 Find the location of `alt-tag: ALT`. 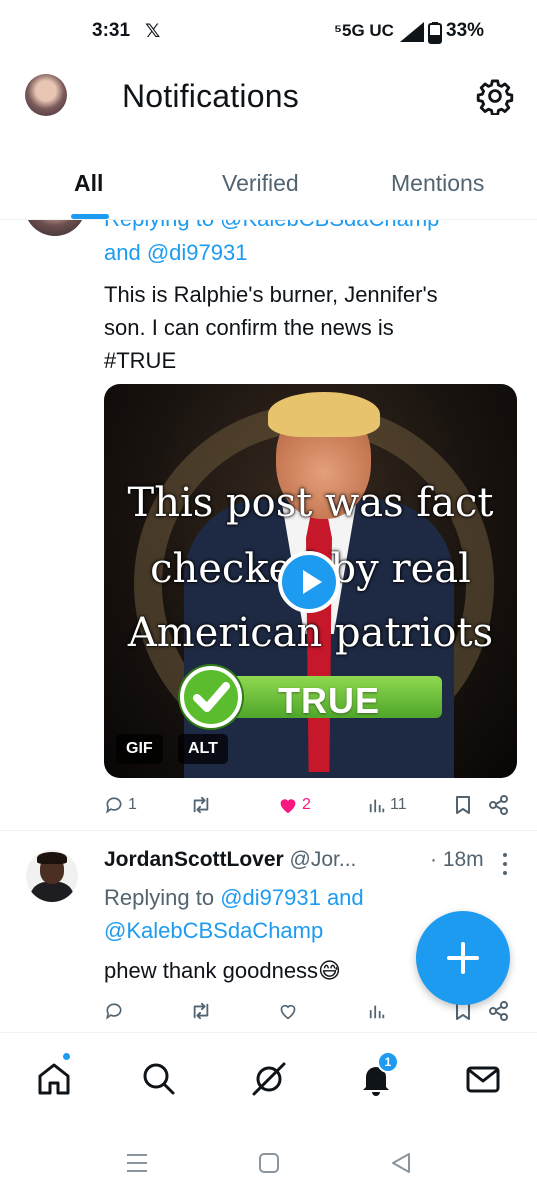

alt-tag: ALT is located at coordinates (203, 749).